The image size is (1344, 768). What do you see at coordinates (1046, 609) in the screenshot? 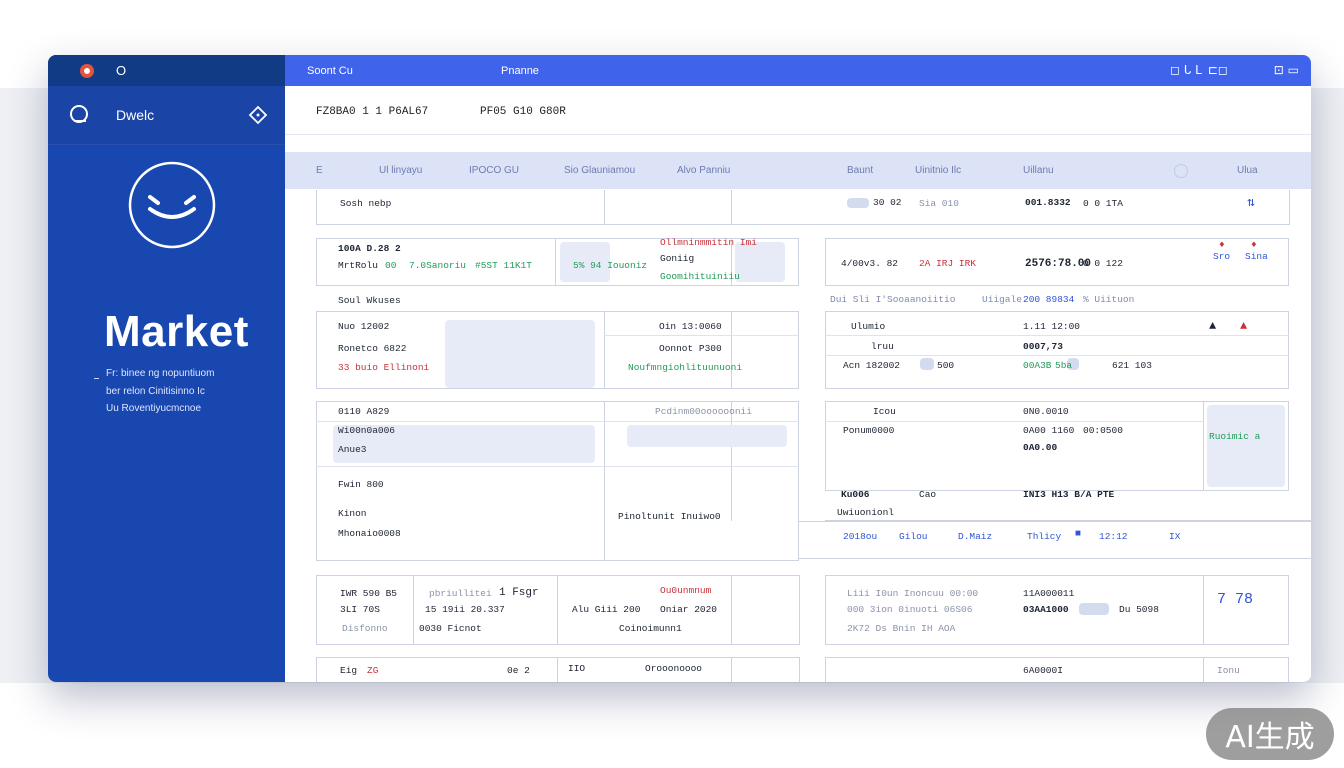
I see `card-value: 03AA1000` at bounding box center [1046, 609].